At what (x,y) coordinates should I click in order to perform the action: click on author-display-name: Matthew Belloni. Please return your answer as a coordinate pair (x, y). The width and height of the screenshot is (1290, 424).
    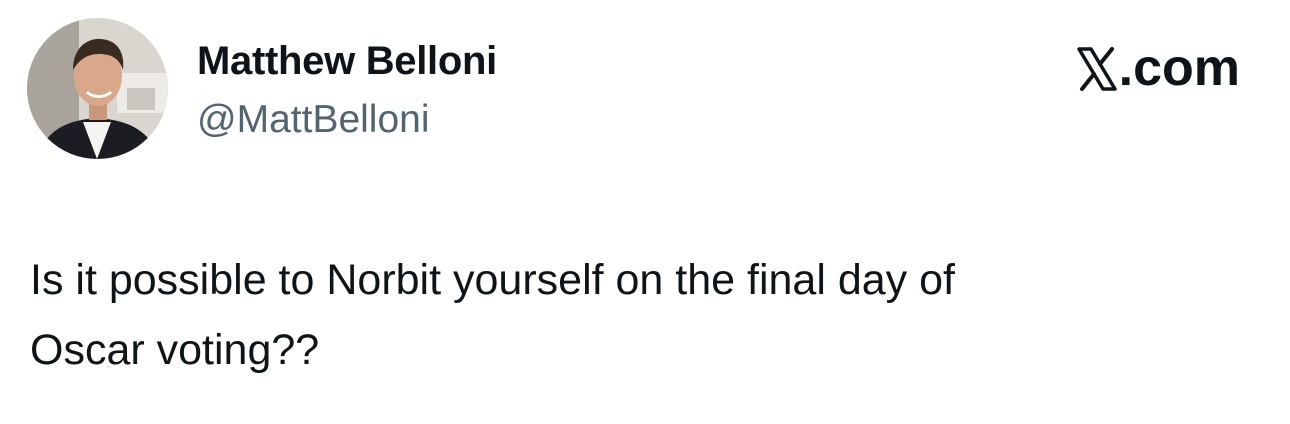
    Looking at the image, I should click on (347, 61).